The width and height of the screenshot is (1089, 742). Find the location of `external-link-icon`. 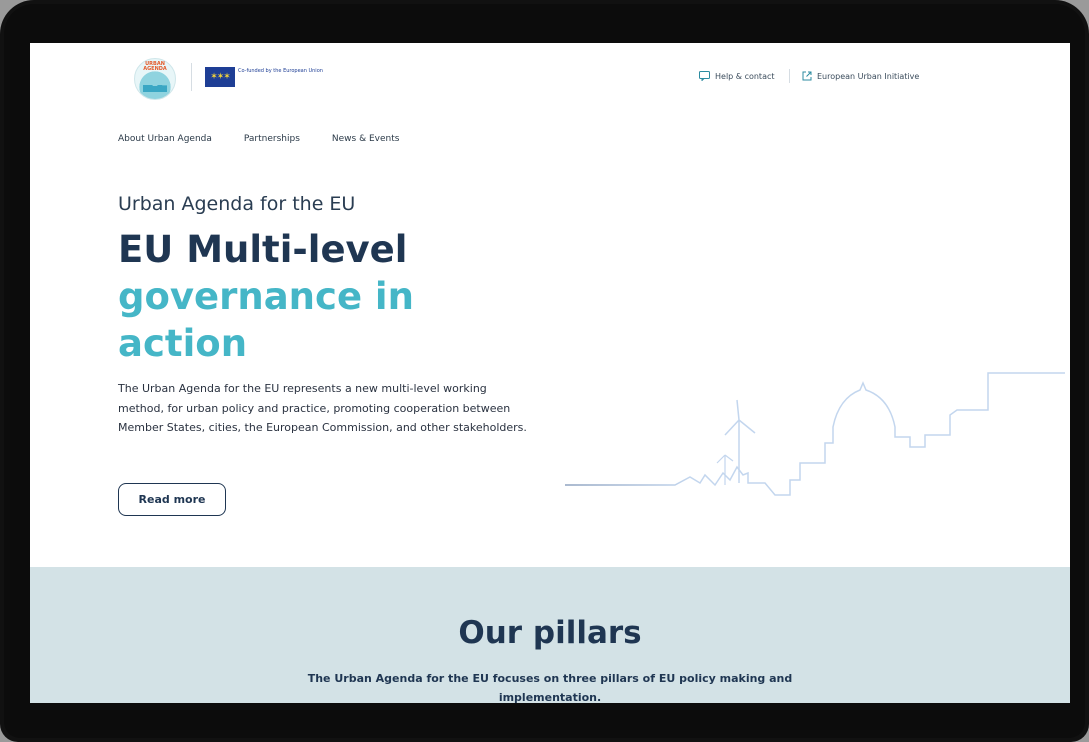

external-link-icon is located at coordinates (807, 76).